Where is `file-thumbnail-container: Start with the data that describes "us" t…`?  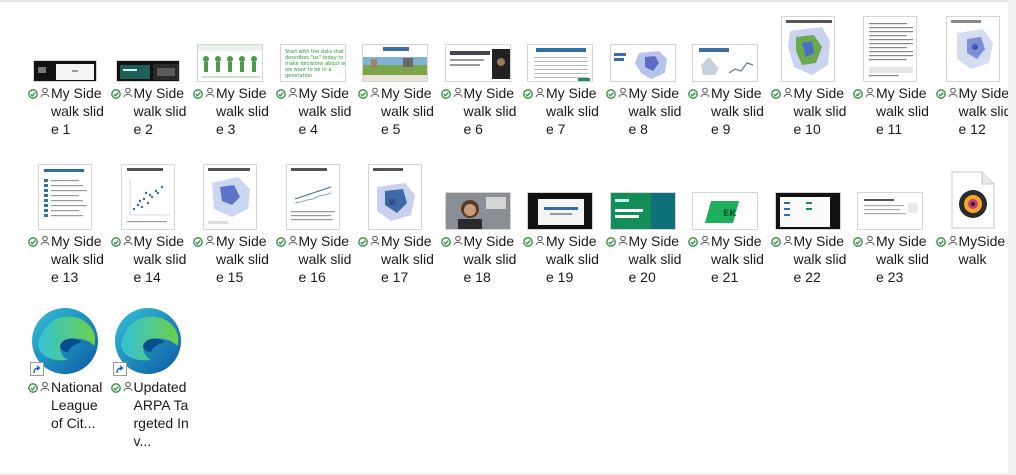 file-thumbnail-container: Start with the data that describes "us" t… is located at coordinates (313, 48).